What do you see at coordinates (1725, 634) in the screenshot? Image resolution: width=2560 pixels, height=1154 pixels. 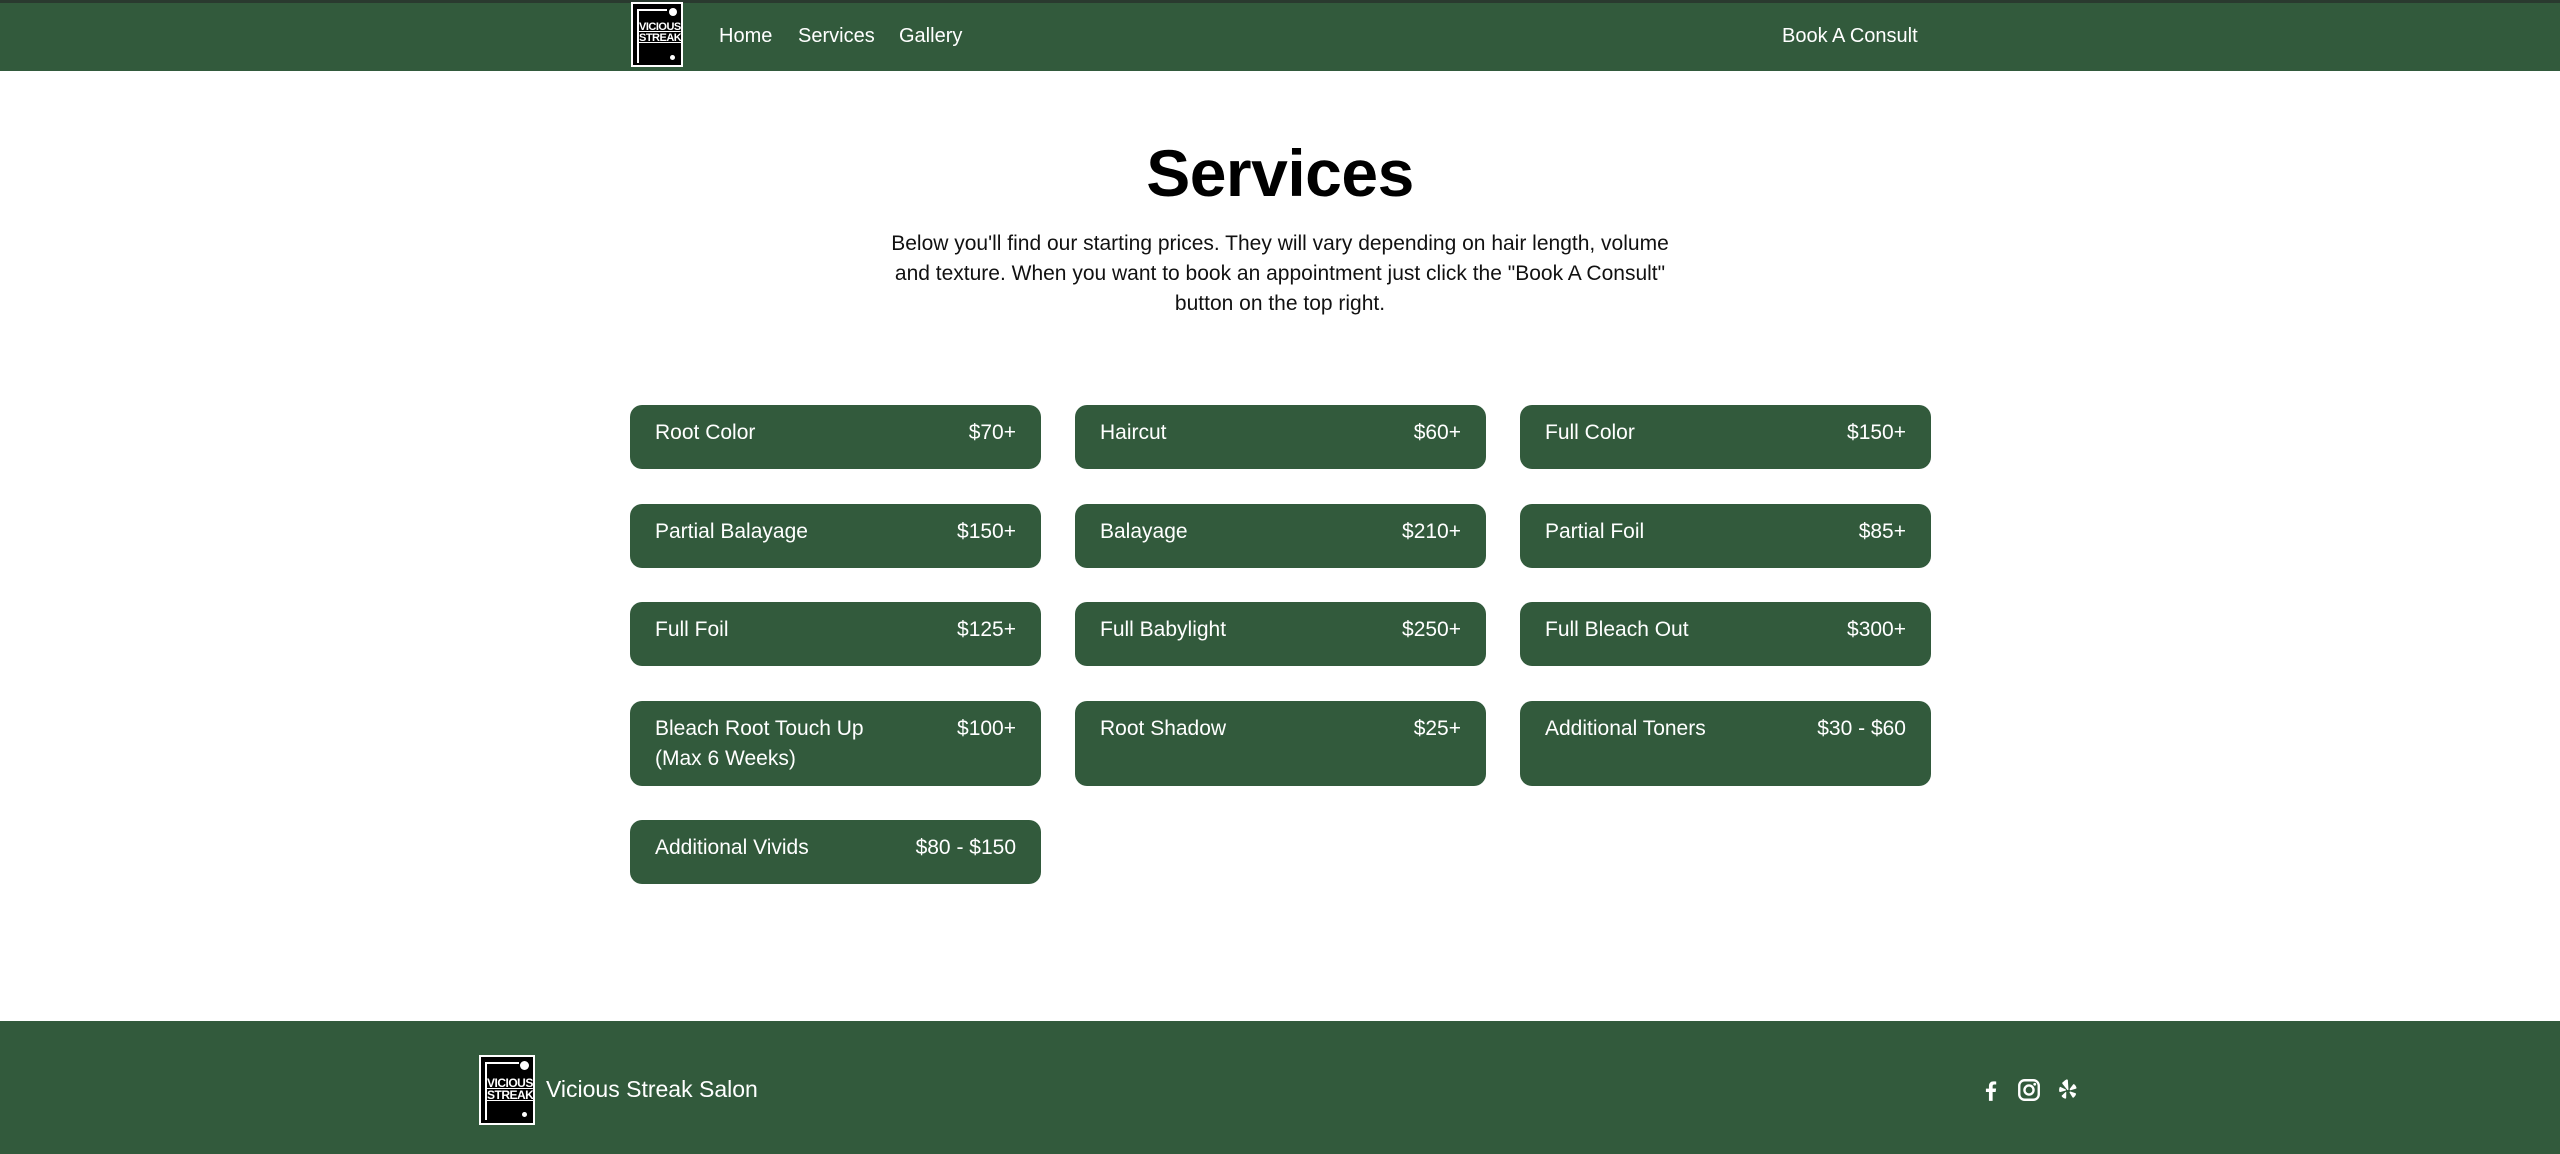 I see `service-card-full-bleach-out: Full Bleach Out $300+` at bounding box center [1725, 634].